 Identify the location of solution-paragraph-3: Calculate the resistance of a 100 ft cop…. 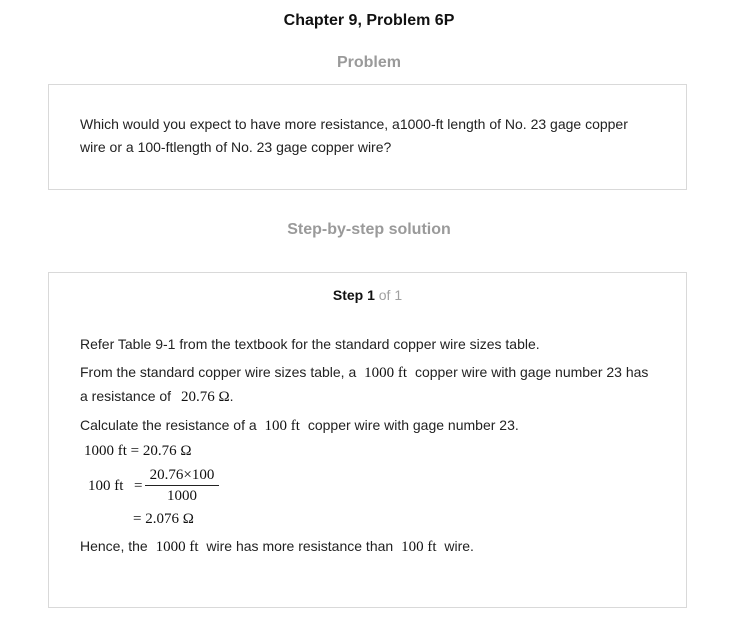
(299, 426).